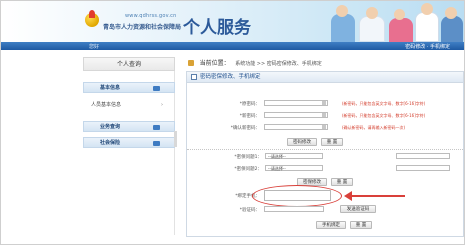 The image size is (465, 245). I want to click on sidebar-item-person-info: 人员基本信息 ›, so click(129, 105).